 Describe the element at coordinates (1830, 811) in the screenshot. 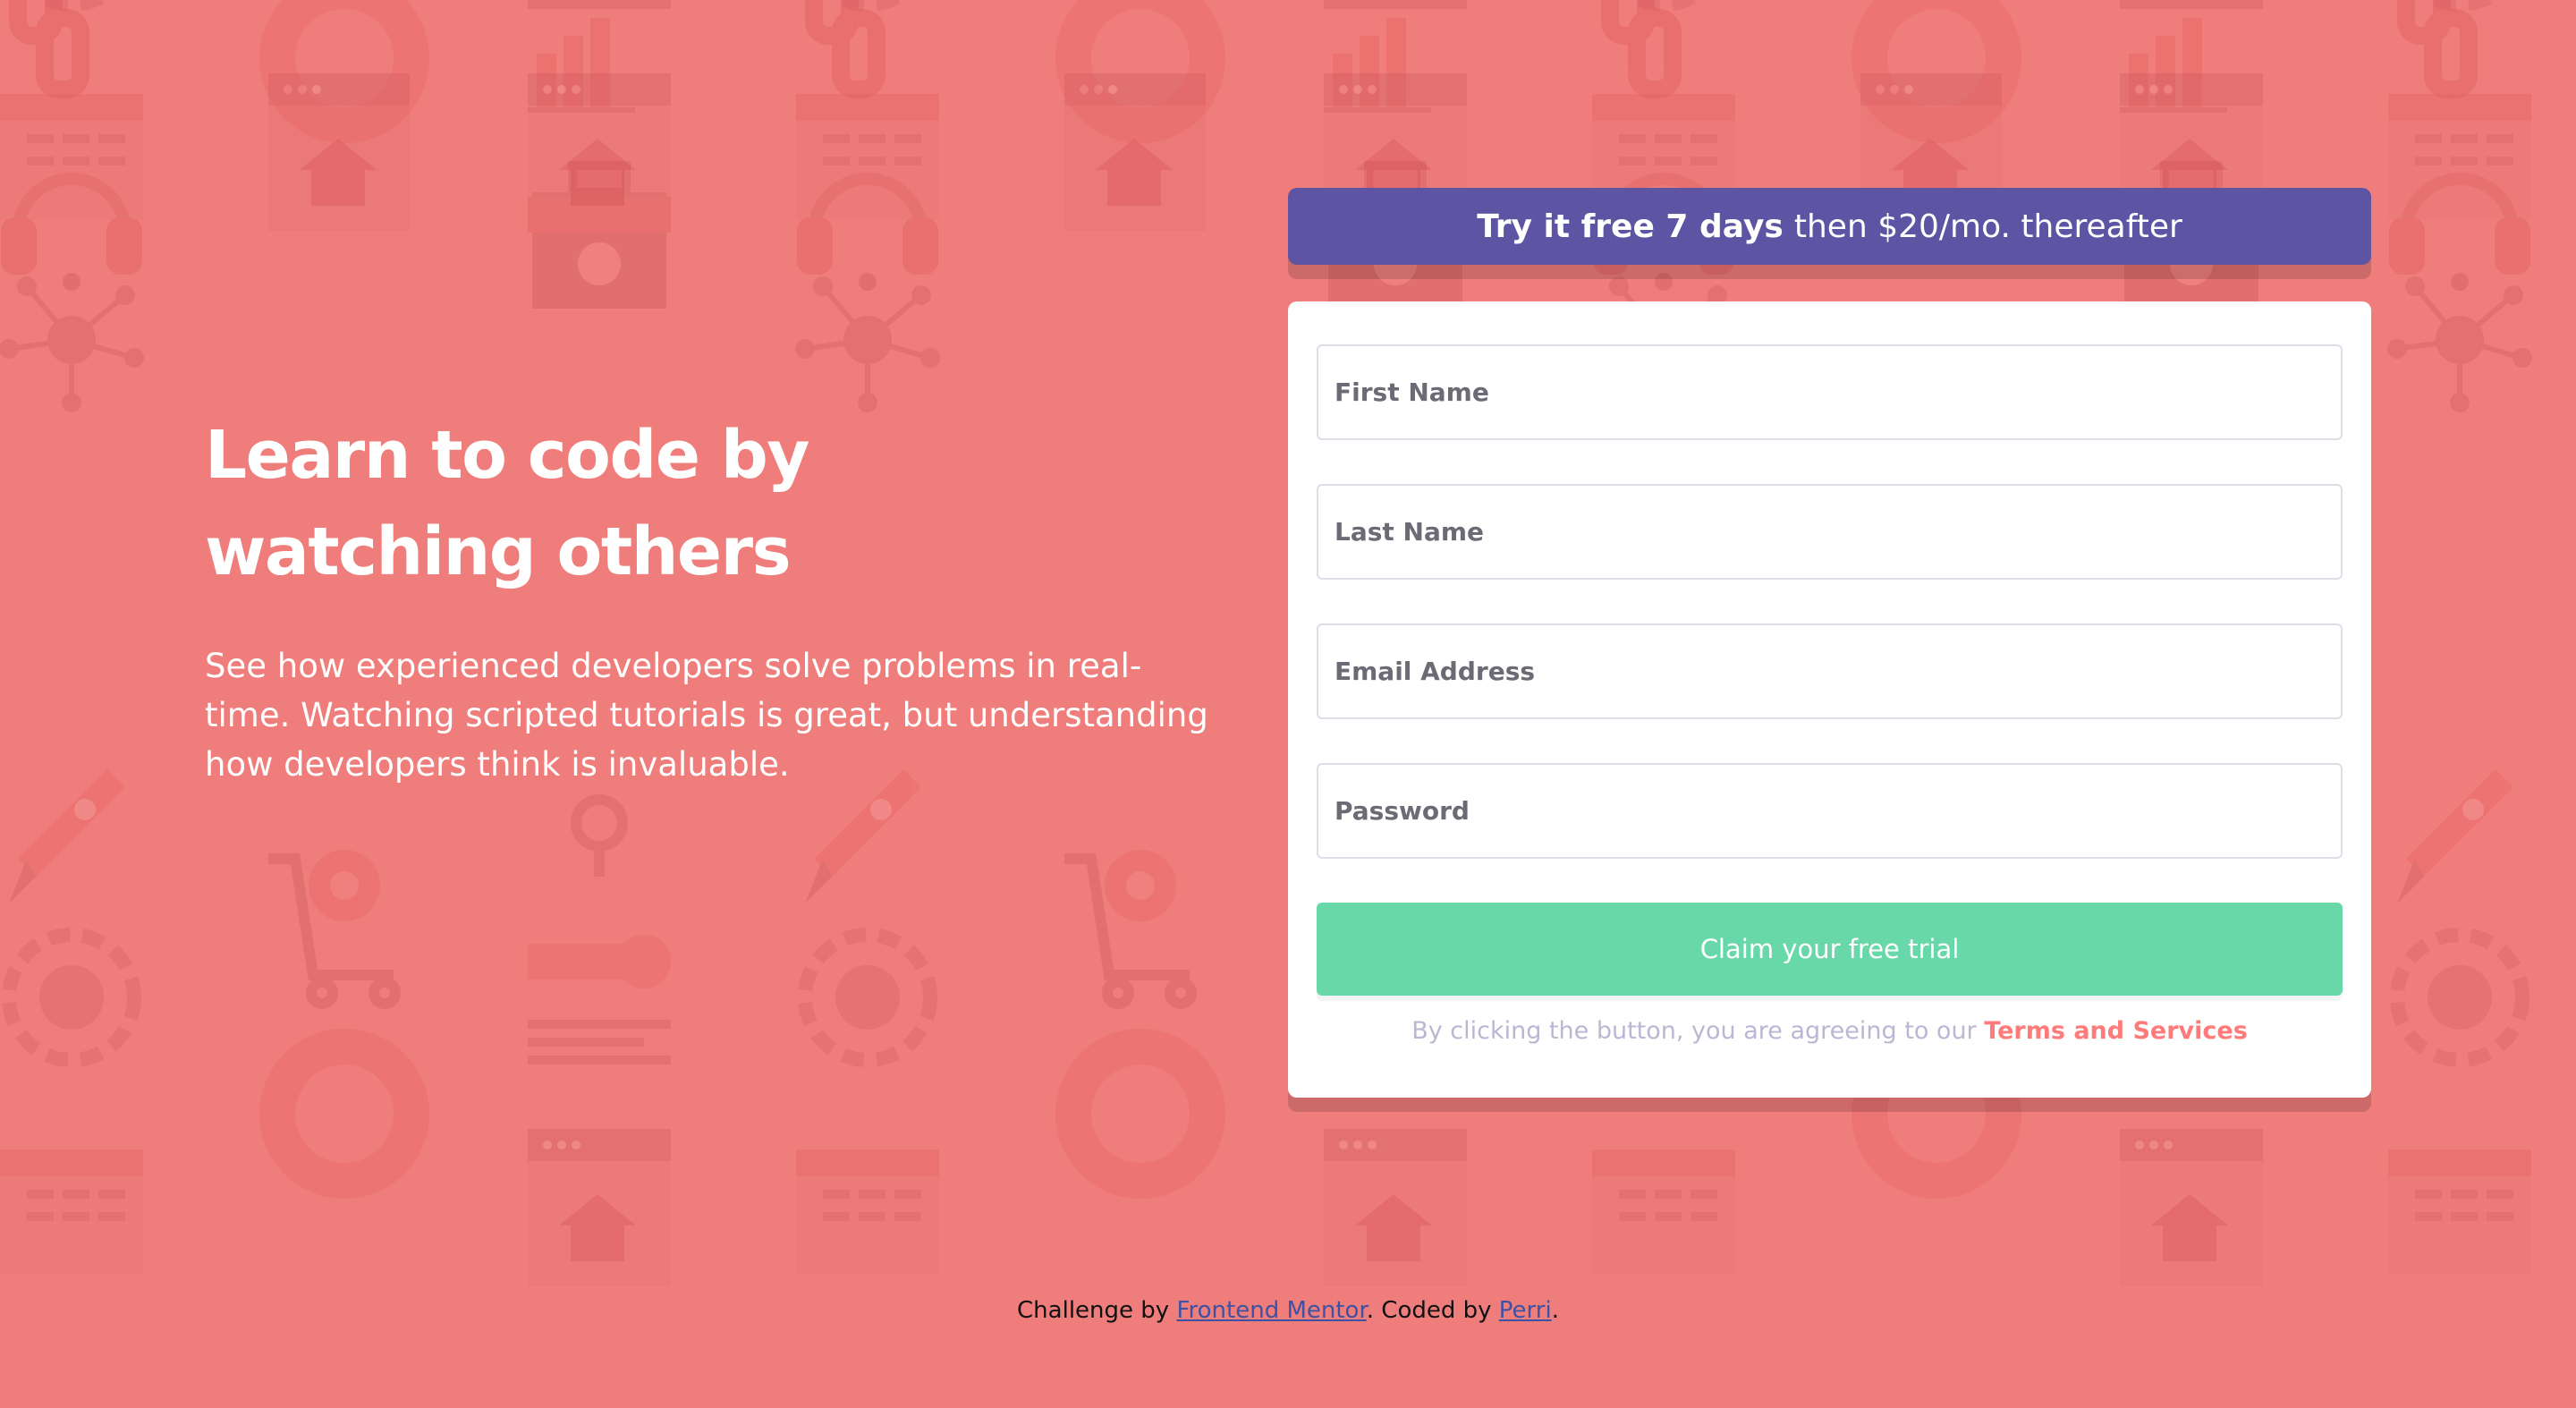

I see `password-field` at that location.